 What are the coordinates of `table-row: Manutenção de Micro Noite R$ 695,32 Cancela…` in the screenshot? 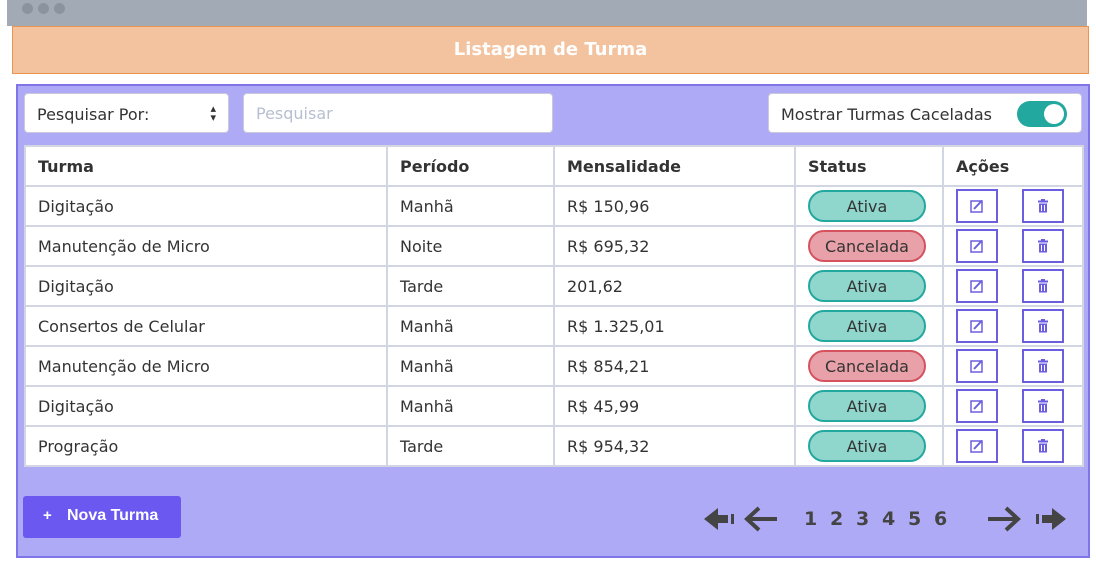 It's located at (554, 246).